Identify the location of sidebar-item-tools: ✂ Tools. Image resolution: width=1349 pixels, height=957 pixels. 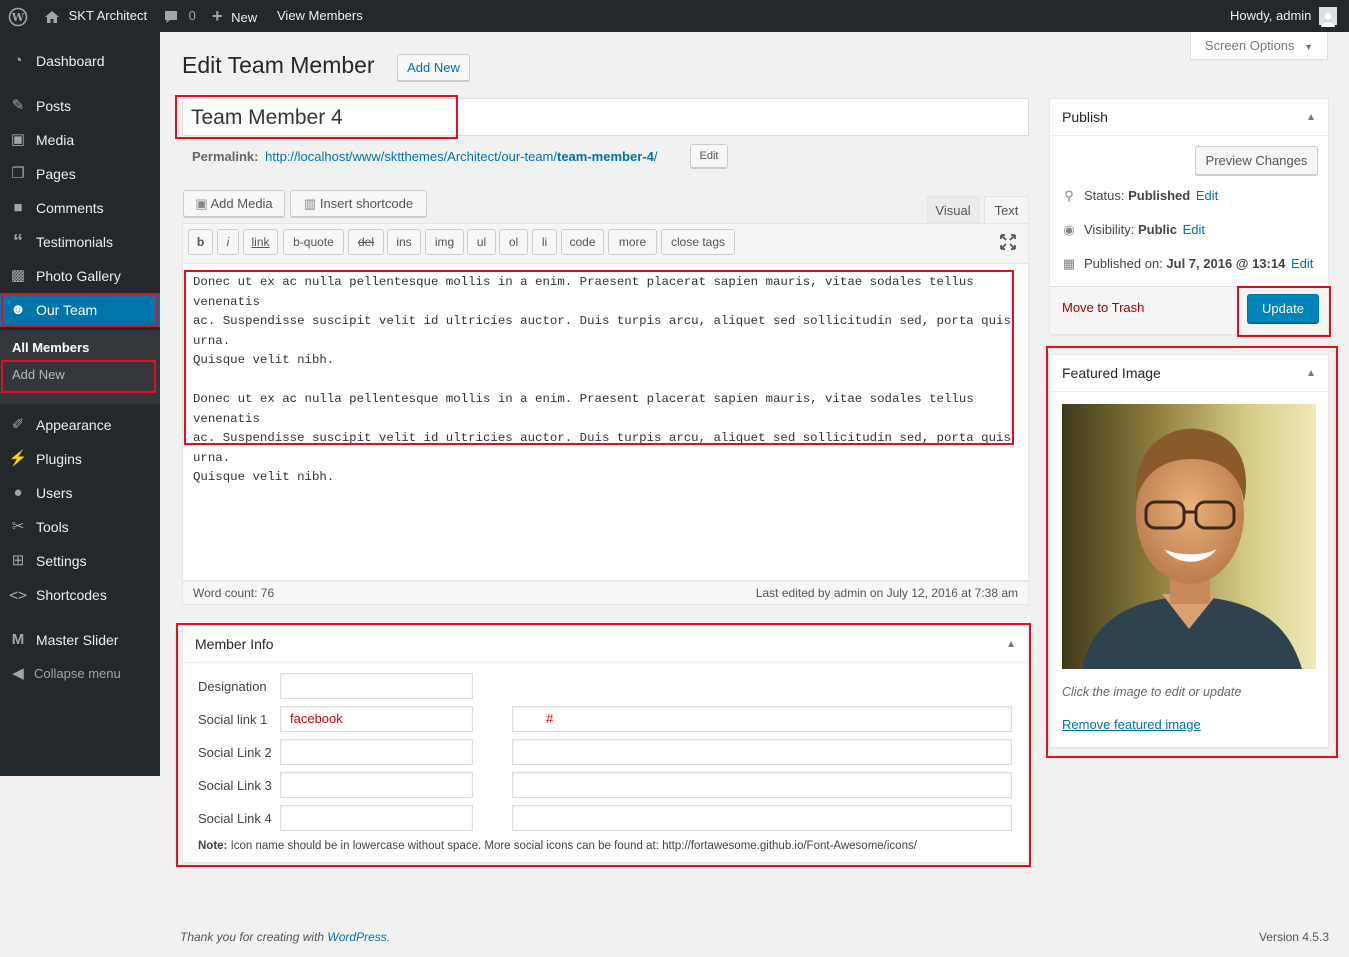
(80, 527).